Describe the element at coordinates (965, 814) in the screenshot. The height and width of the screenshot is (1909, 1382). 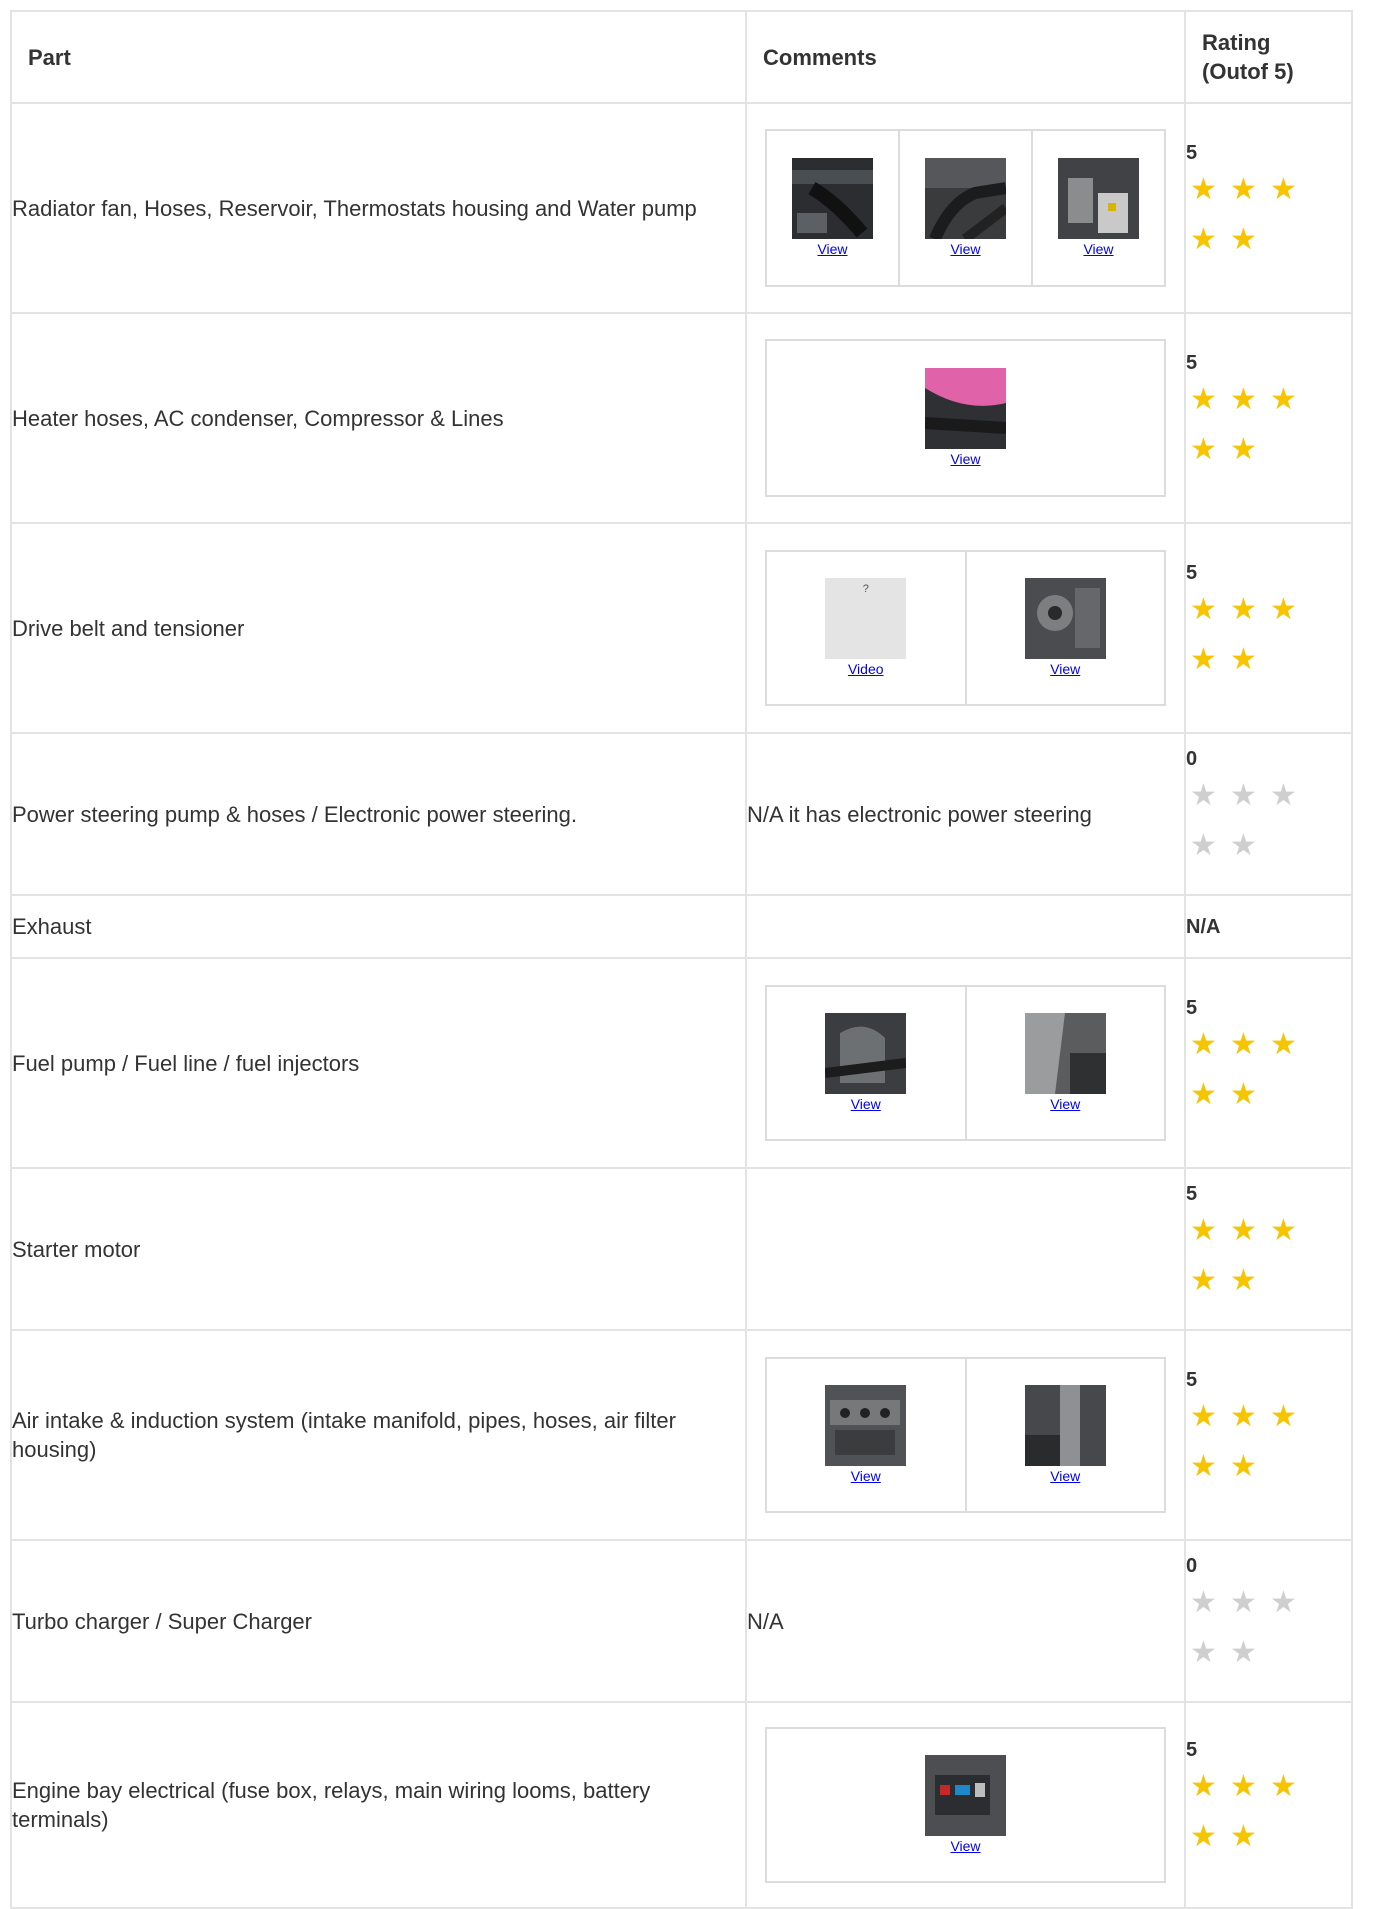
I see `comment-text: N/A it has electronic power steering` at that location.